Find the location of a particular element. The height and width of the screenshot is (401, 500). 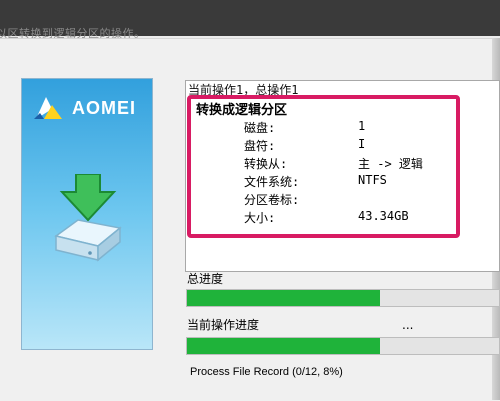

detail-key: 分区卷标: is located at coordinates (272, 200).